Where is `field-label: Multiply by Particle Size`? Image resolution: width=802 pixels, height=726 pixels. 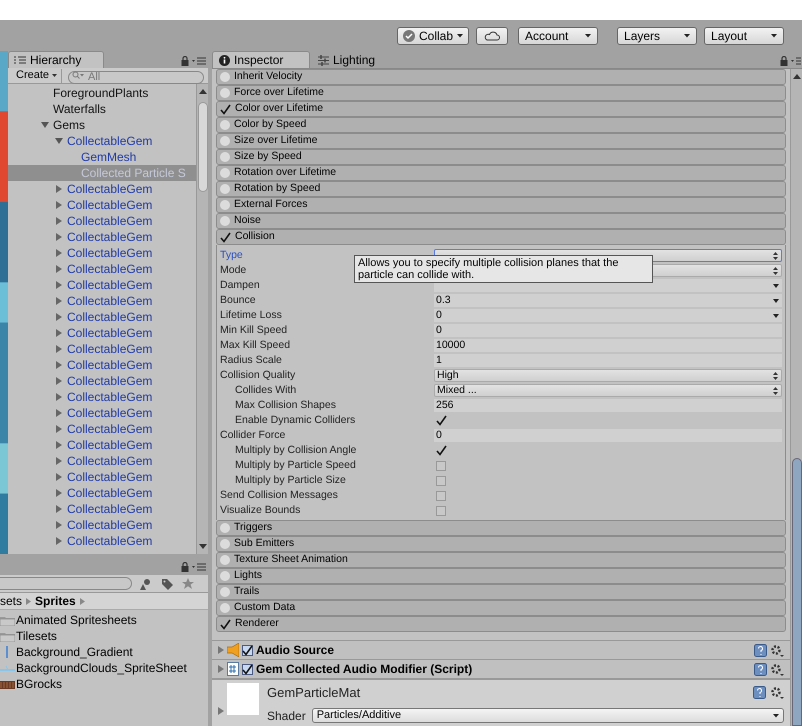 field-label: Multiply by Particle Size is located at coordinates (290, 480).